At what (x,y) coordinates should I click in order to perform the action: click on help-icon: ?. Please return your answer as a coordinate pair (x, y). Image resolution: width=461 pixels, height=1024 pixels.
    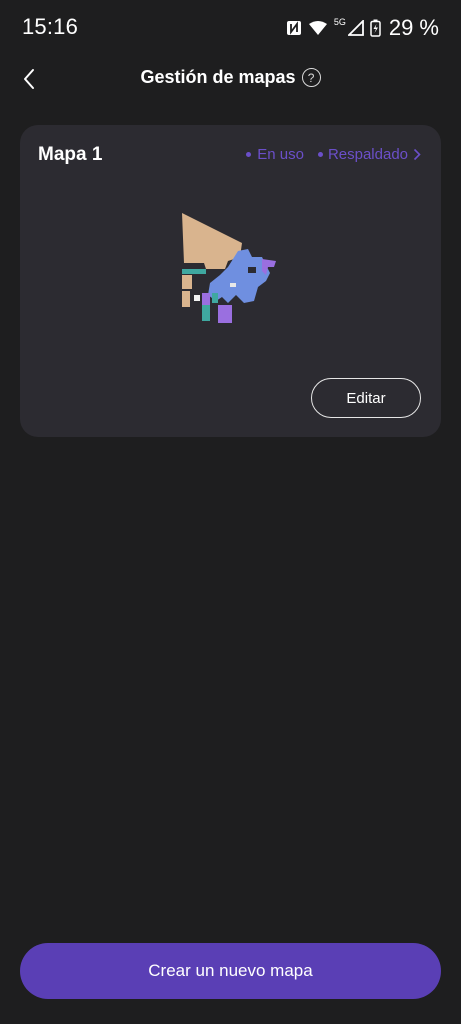
    Looking at the image, I should click on (311, 77).